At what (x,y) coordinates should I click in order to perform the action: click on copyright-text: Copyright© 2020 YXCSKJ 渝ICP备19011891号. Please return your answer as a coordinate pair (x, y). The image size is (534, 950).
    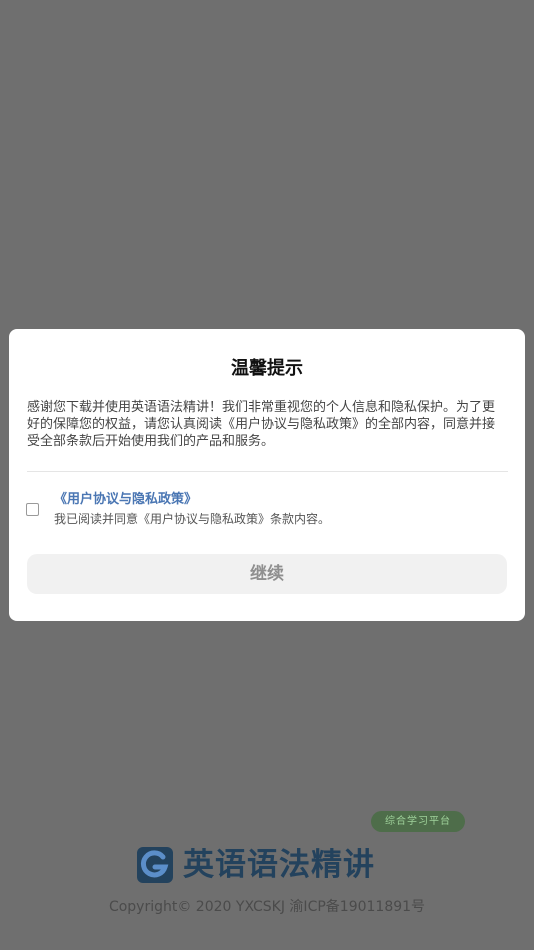
    Looking at the image, I should click on (267, 907).